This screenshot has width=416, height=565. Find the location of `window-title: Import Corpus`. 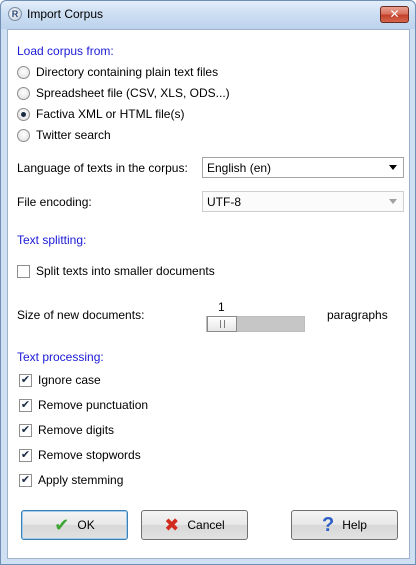

window-title: Import Corpus is located at coordinates (65, 14).